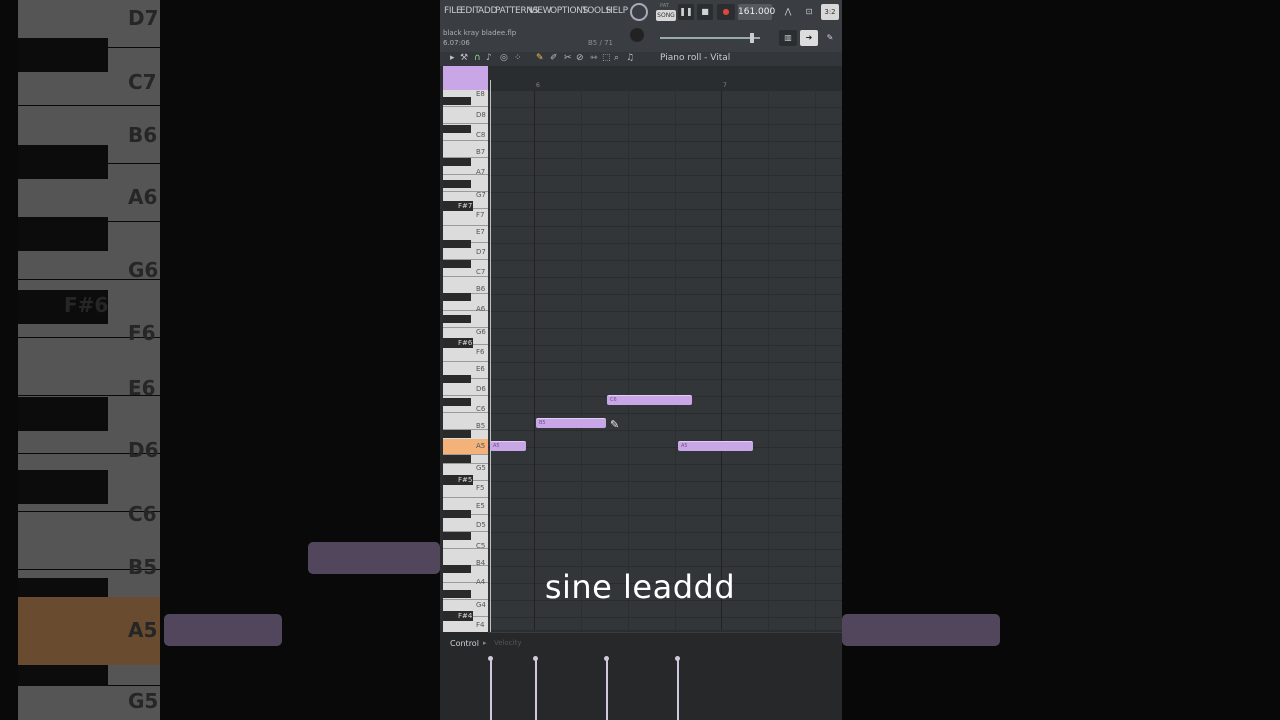  What do you see at coordinates (665, 632) in the screenshot?
I see `panel-divider` at bounding box center [665, 632].